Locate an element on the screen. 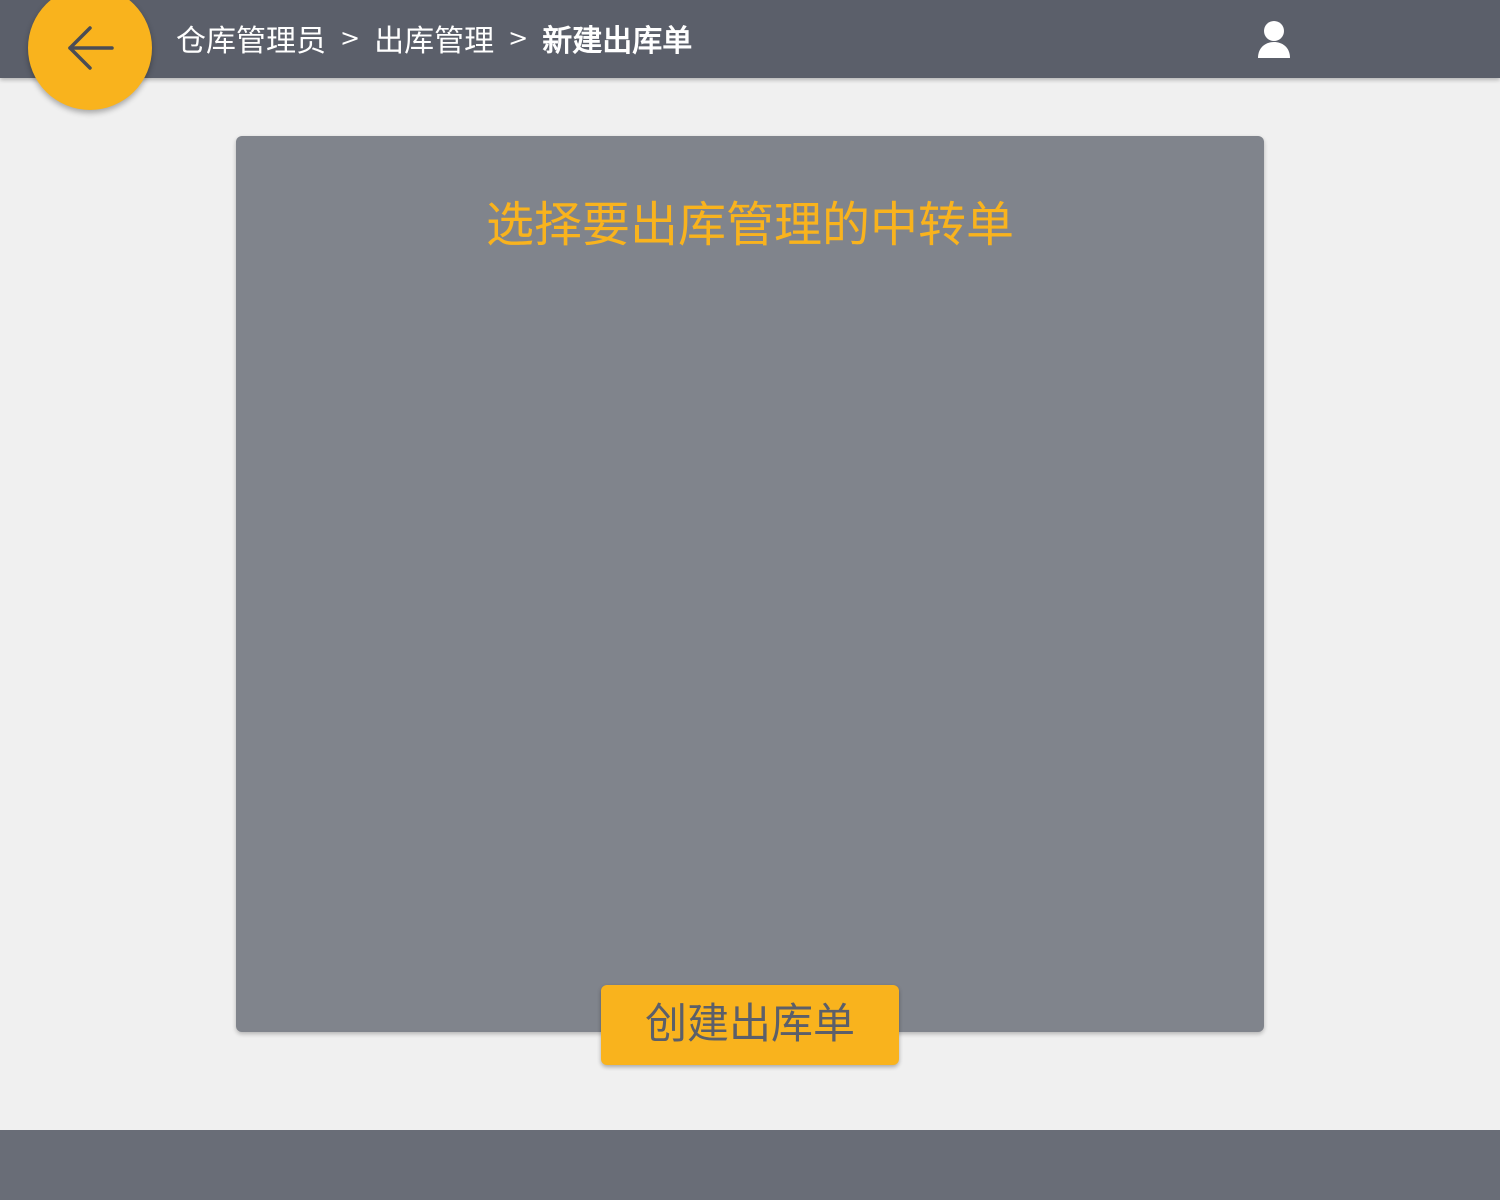  top-bar: 仓库管理员 > 出库管理 > 新建出库单 is located at coordinates (750, 39).